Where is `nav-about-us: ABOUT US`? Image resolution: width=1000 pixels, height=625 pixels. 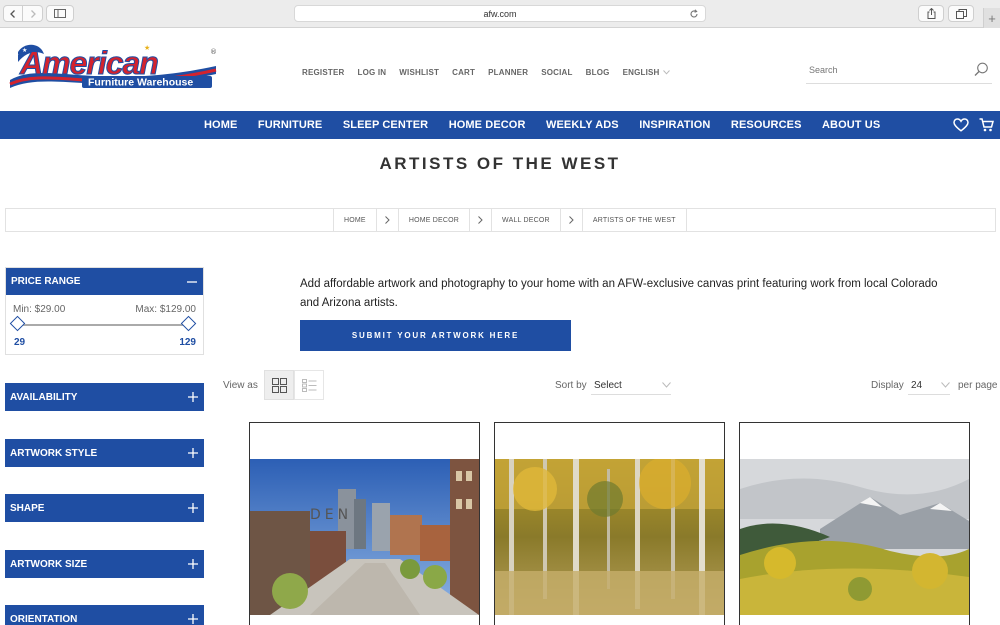
nav-about-us: ABOUT US is located at coordinates (851, 125).